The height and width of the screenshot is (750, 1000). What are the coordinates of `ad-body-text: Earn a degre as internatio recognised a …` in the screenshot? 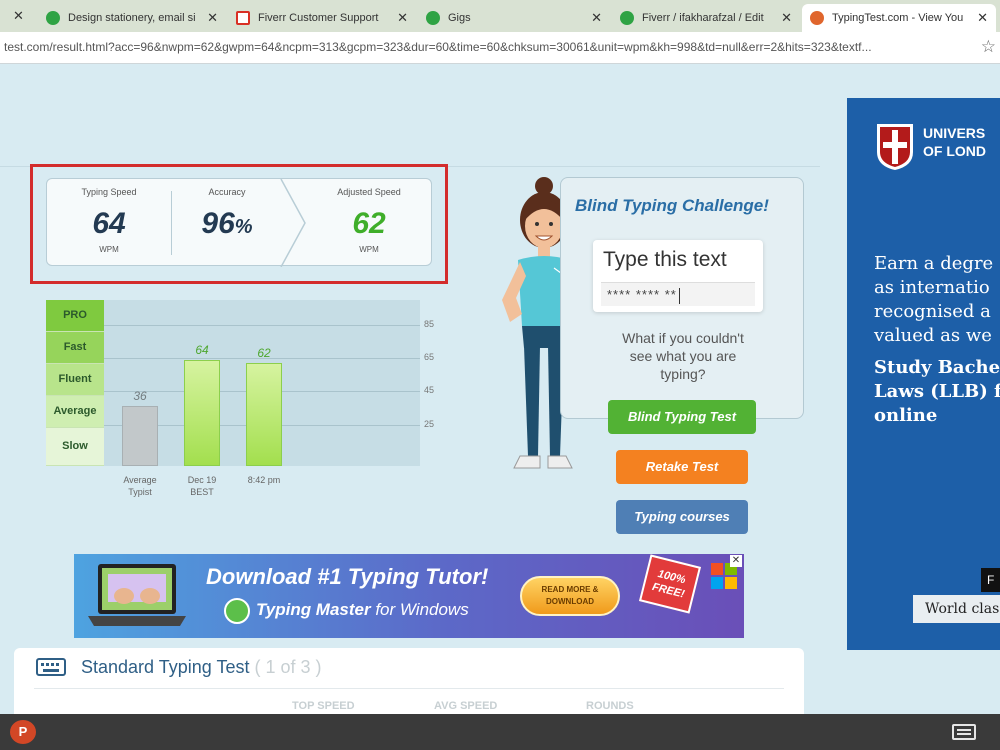 It's located at (933, 300).